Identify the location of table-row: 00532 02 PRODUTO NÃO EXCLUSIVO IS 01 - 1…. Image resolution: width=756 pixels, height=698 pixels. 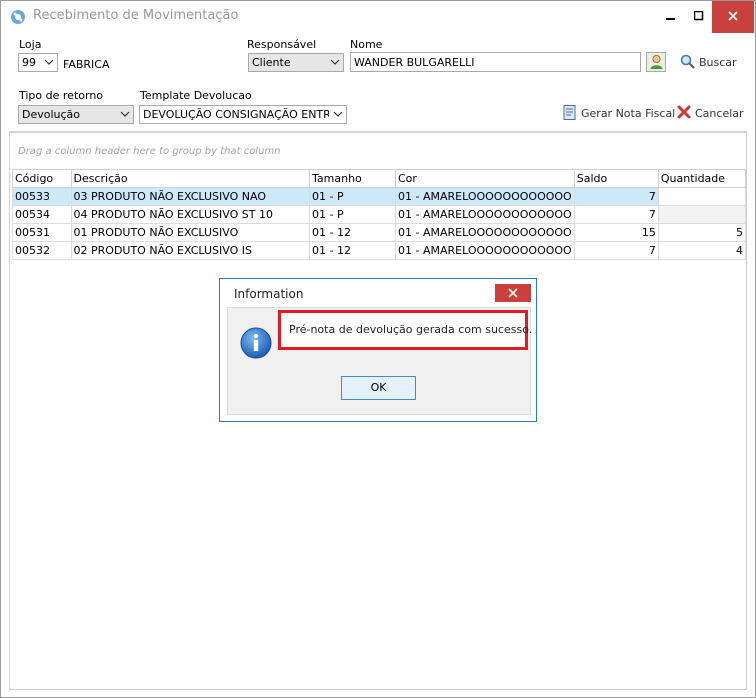
(379, 250).